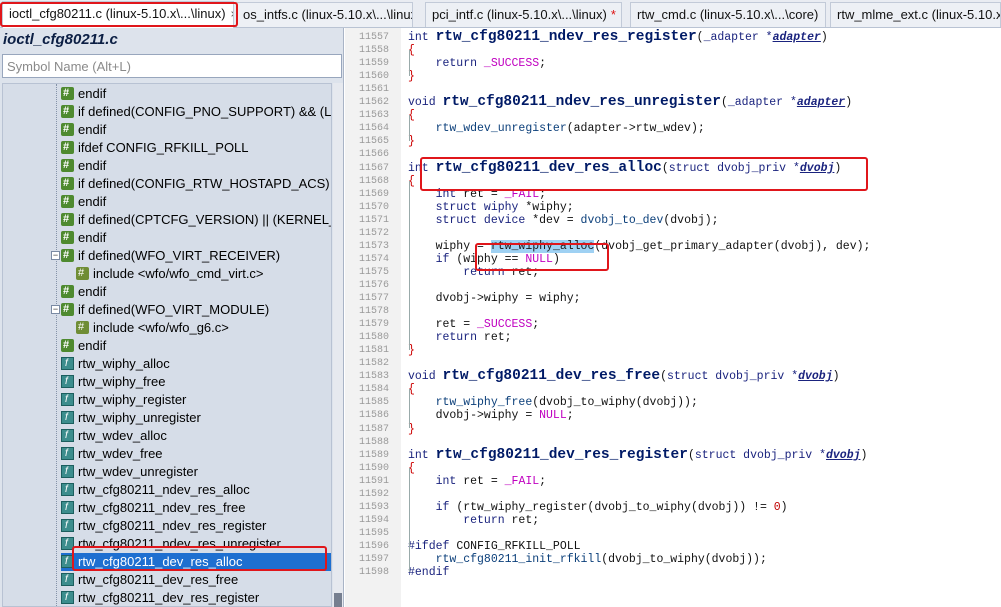  What do you see at coordinates (673, 63) in the screenshot?
I see `code-line: 11559 return _SUCCESS;` at bounding box center [673, 63].